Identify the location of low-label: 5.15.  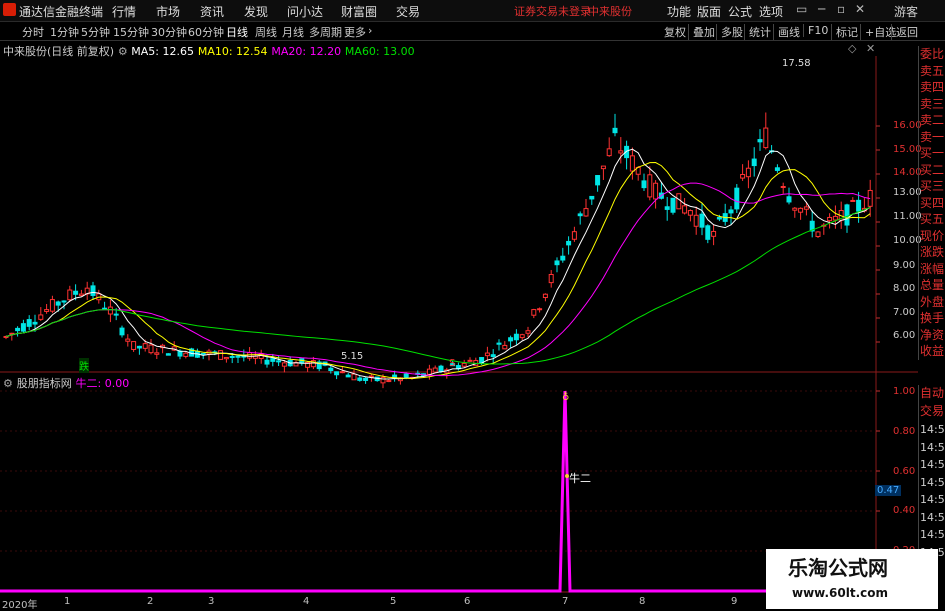
(352, 356).